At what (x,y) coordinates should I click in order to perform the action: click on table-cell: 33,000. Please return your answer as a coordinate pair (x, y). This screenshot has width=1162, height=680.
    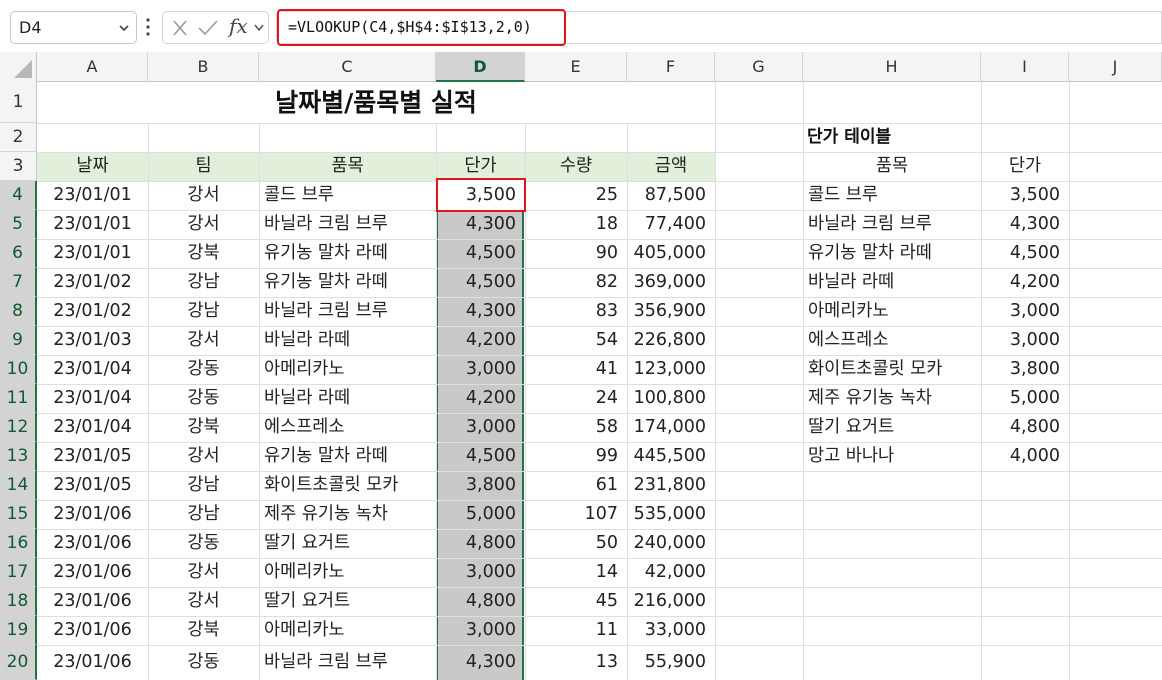
    Looking at the image, I should click on (671, 630).